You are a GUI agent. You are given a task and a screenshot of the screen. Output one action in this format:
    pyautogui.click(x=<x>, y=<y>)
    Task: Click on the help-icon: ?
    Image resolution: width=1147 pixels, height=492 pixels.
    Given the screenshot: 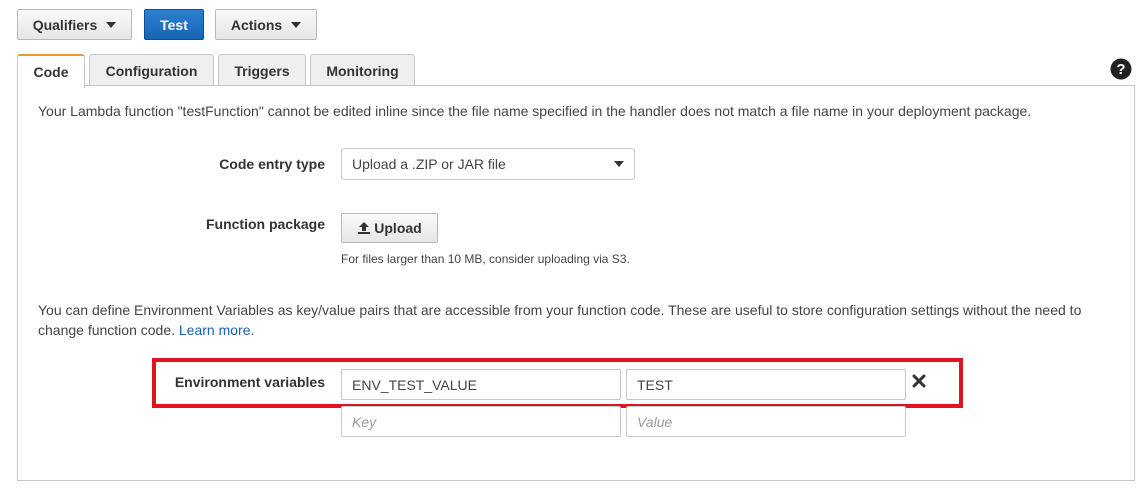 What is the action you would take?
    pyautogui.click(x=1121, y=69)
    